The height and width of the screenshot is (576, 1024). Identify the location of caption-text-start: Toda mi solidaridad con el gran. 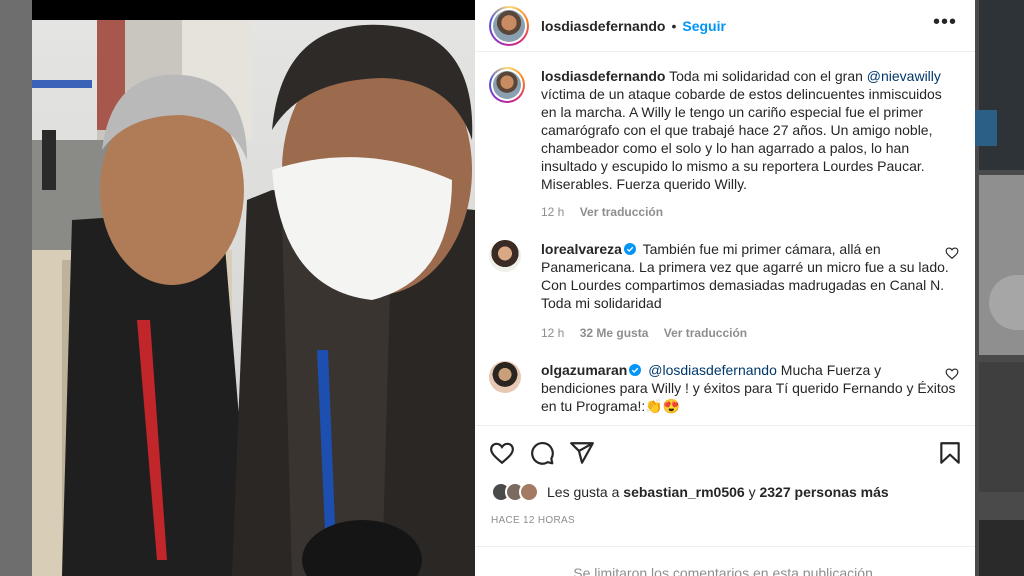
(768, 76).